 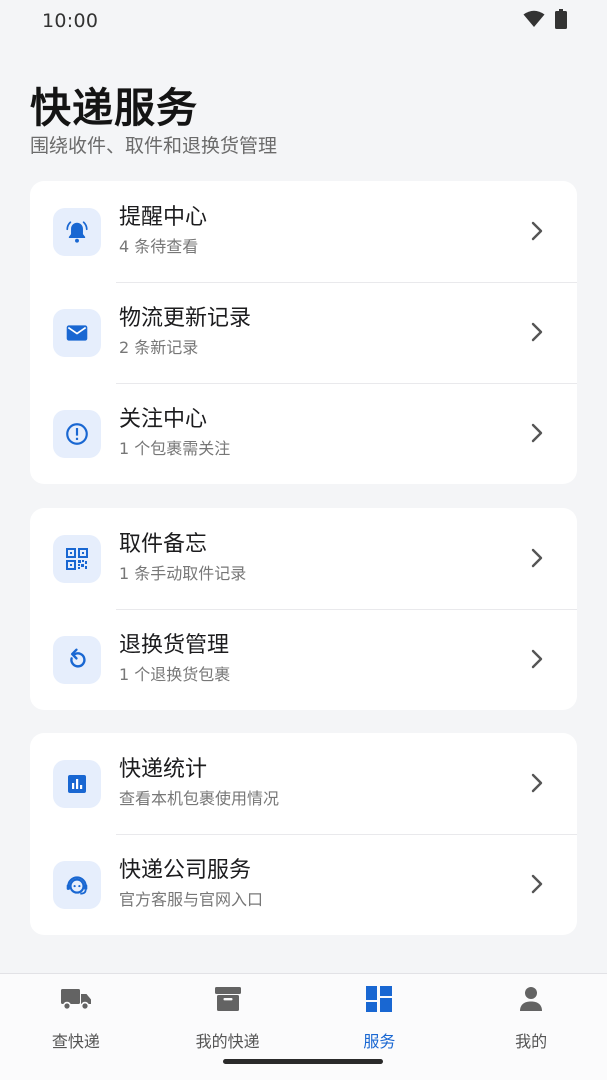 What do you see at coordinates (159, 347) in the screenshot?
I see `menu-item-subtitle: 2 条新记录` at bounding box center [159, 347].